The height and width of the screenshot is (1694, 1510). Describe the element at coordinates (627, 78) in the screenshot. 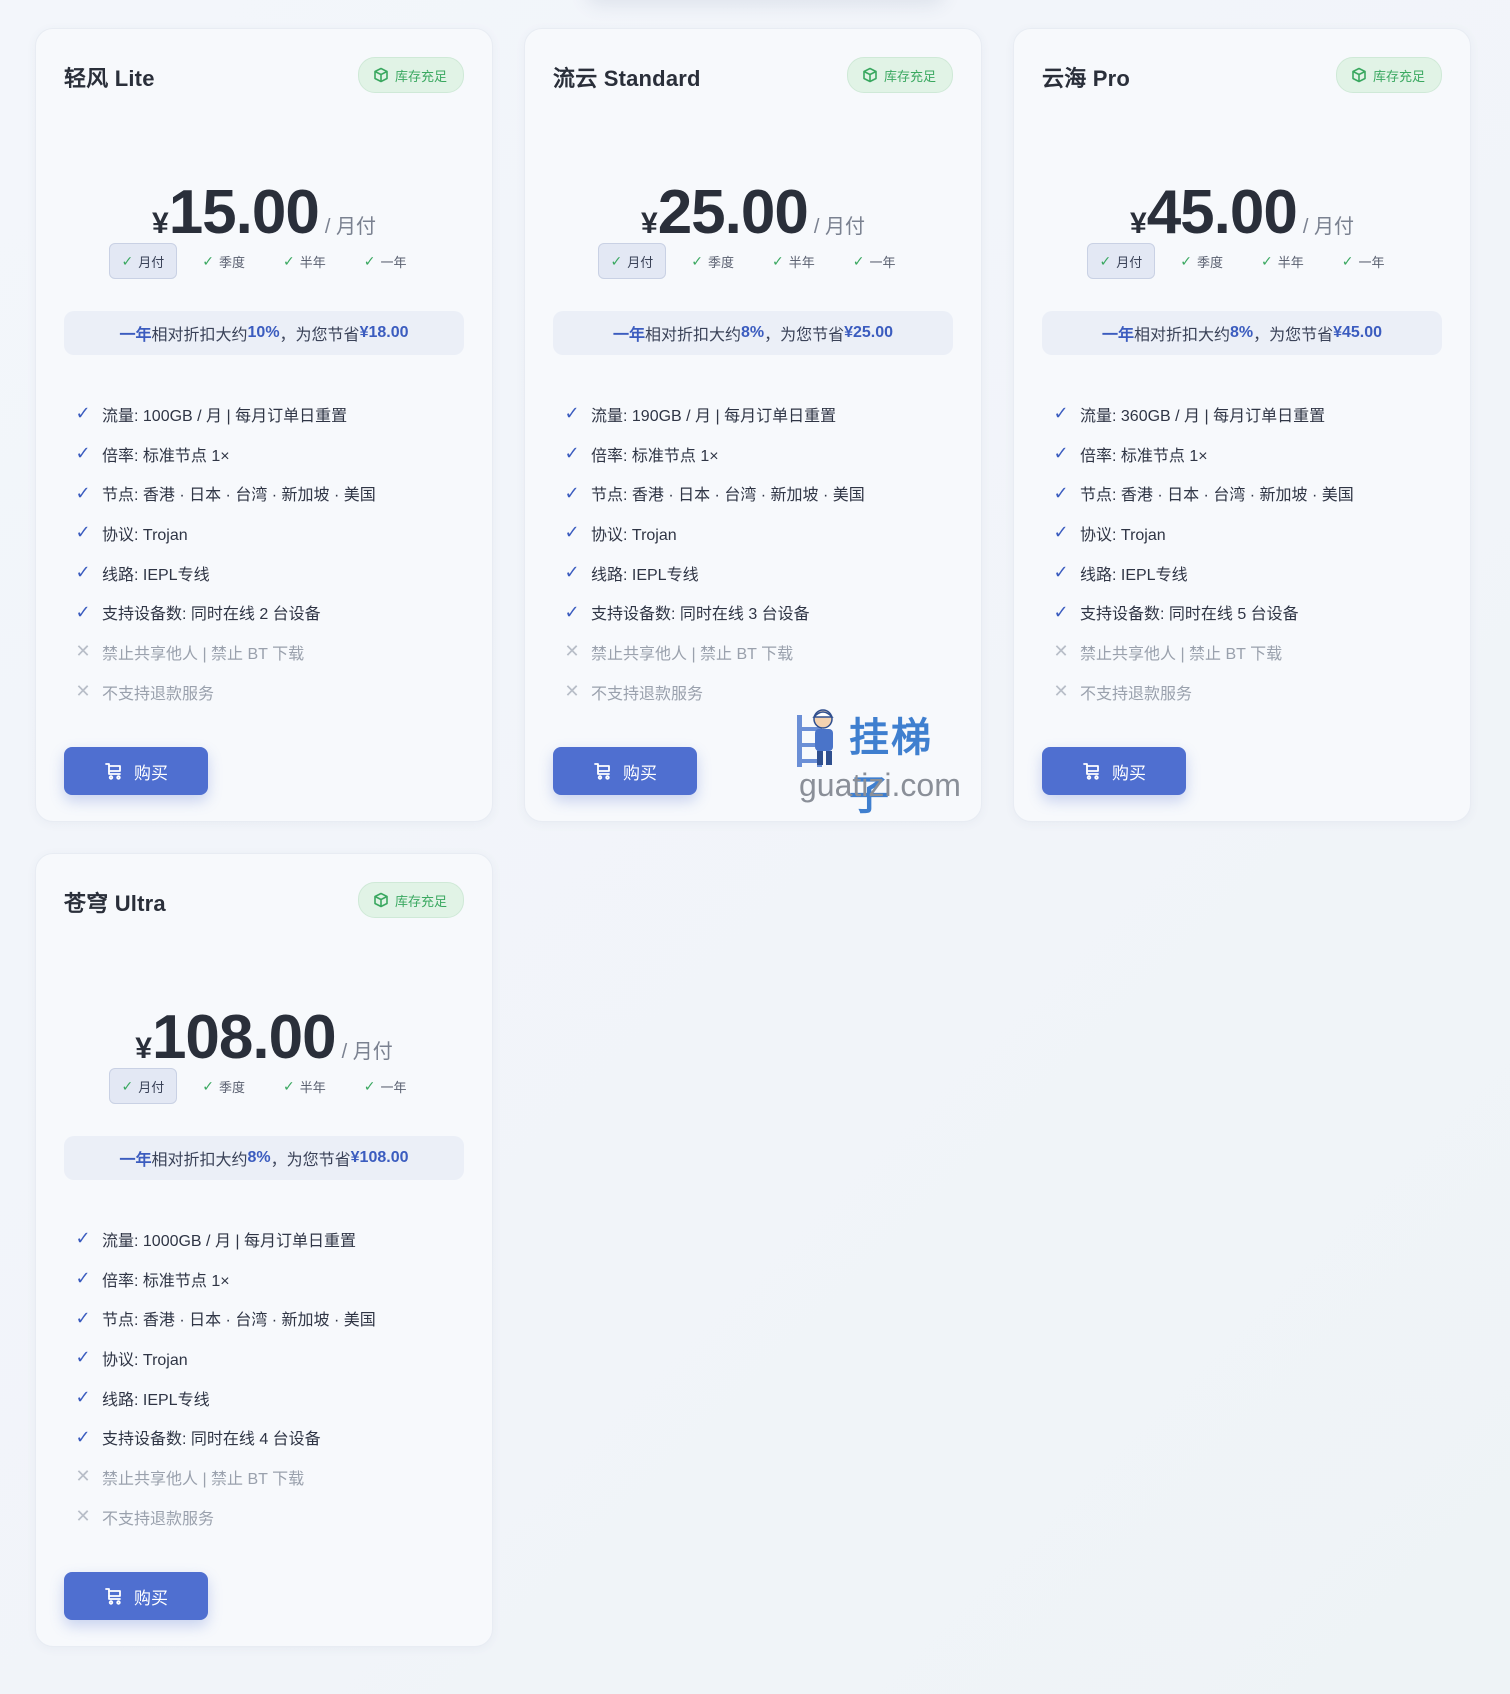

I see `plan-name: 流云 Standard` at that location.